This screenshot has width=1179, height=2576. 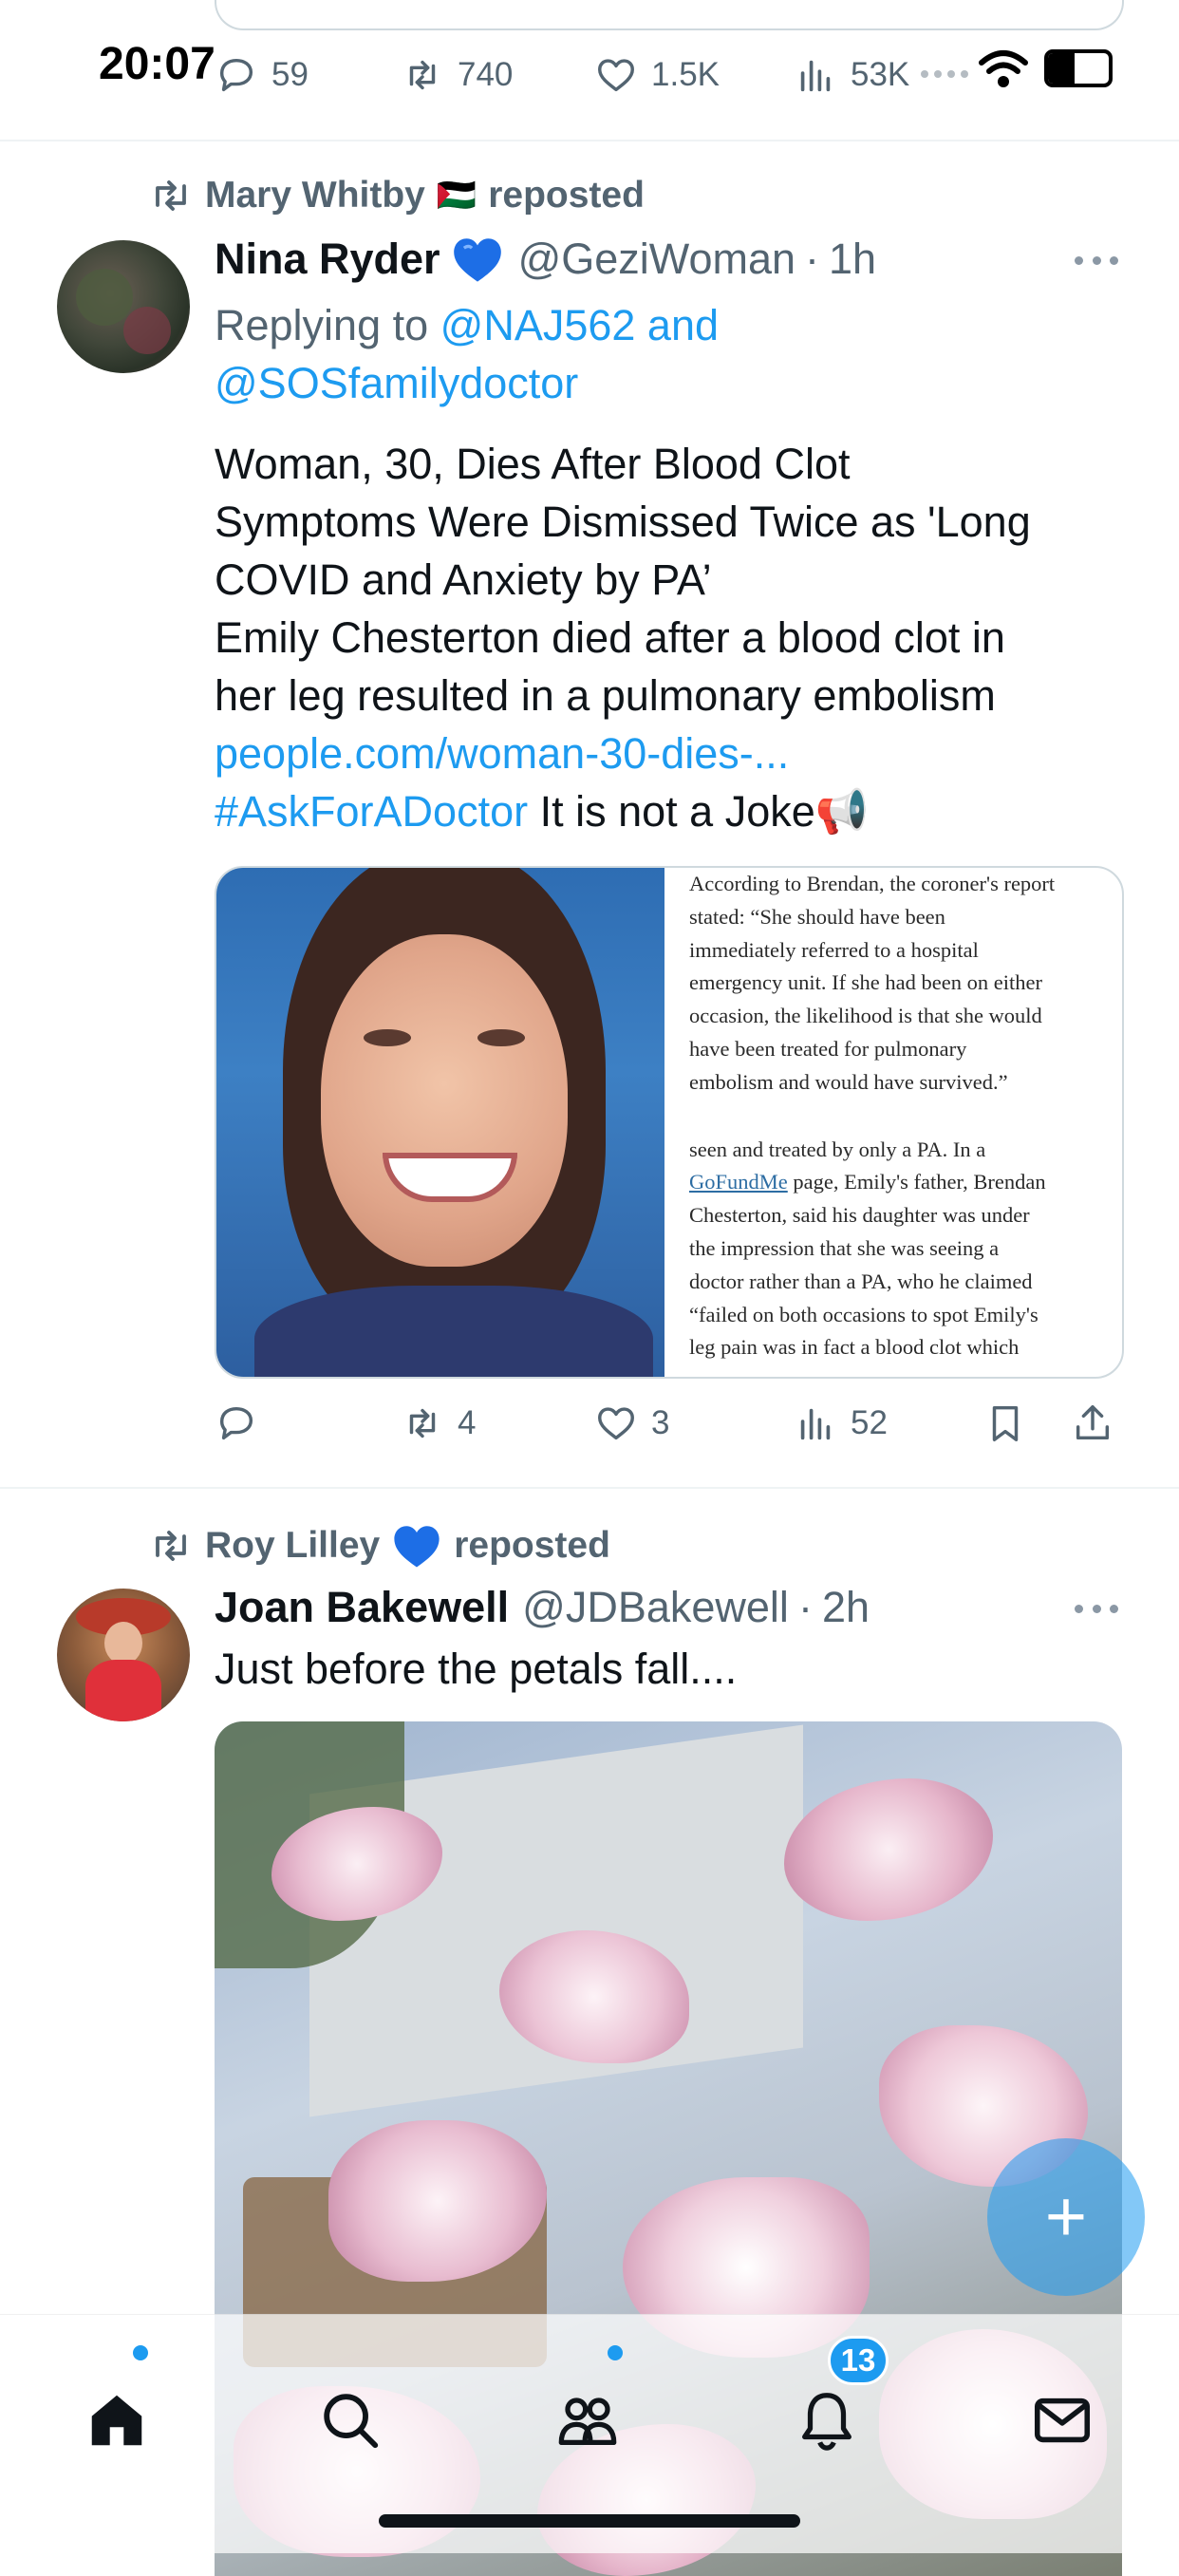 I want to click on author-handle: @JDBakewell, so click(x=655, y=1607).